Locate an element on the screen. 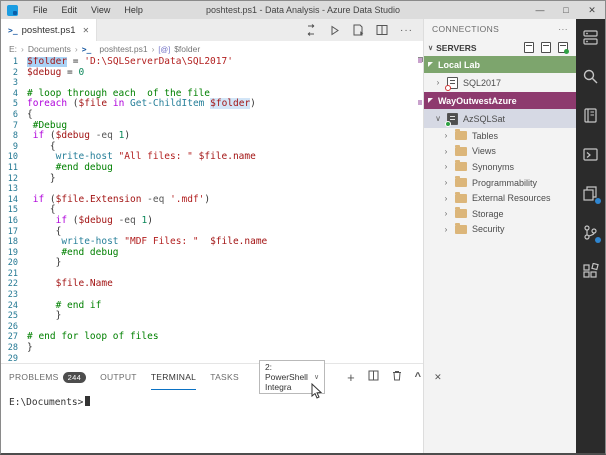  server-name: SQL2017 is located at coordinates (482, 82).